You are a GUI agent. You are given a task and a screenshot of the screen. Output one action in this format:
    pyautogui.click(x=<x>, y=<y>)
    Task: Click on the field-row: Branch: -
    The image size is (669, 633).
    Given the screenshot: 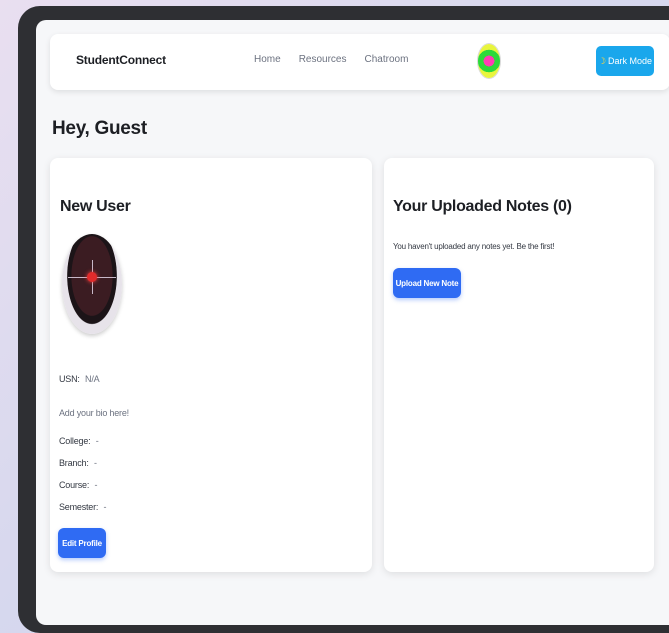 What is the action you would take?
    pyautogui.click(x=78, y=463)
    